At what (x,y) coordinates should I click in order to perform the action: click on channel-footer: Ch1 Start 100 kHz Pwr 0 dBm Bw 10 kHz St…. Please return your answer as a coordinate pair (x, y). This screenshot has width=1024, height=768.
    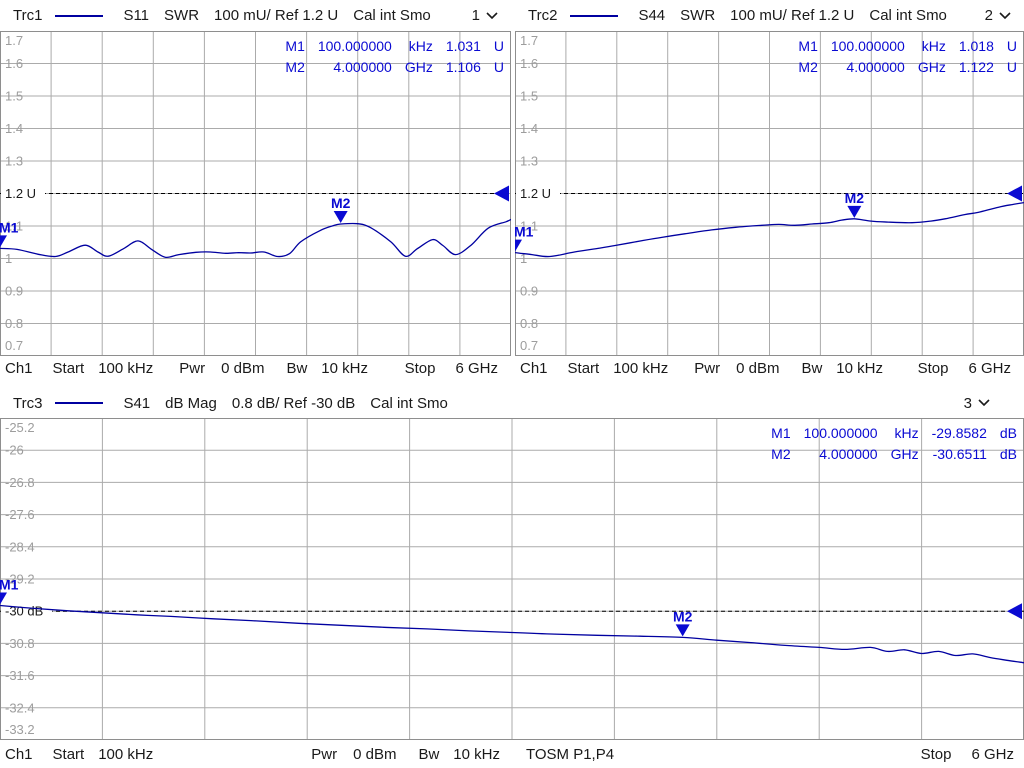
    Looking at the image, I should click on (769, 368).